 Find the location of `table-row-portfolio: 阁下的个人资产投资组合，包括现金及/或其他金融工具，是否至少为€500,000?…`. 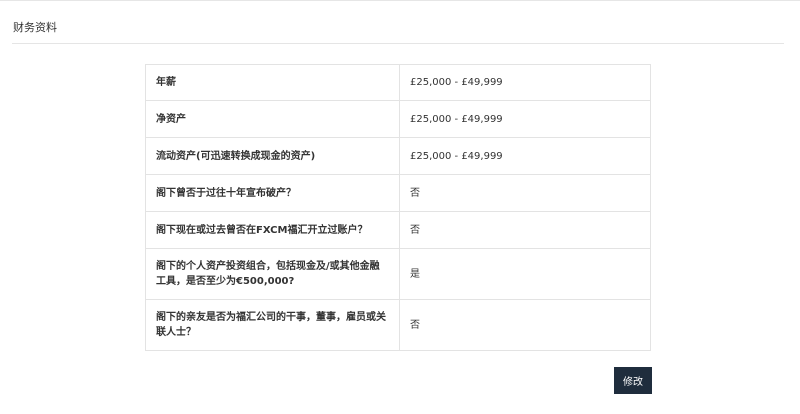

table-row-portfolio: 阁下的个人资产投资组合，包括现金及/或其他金融工具，是否至少为€500,000?… is located at coordinates (398, 274).